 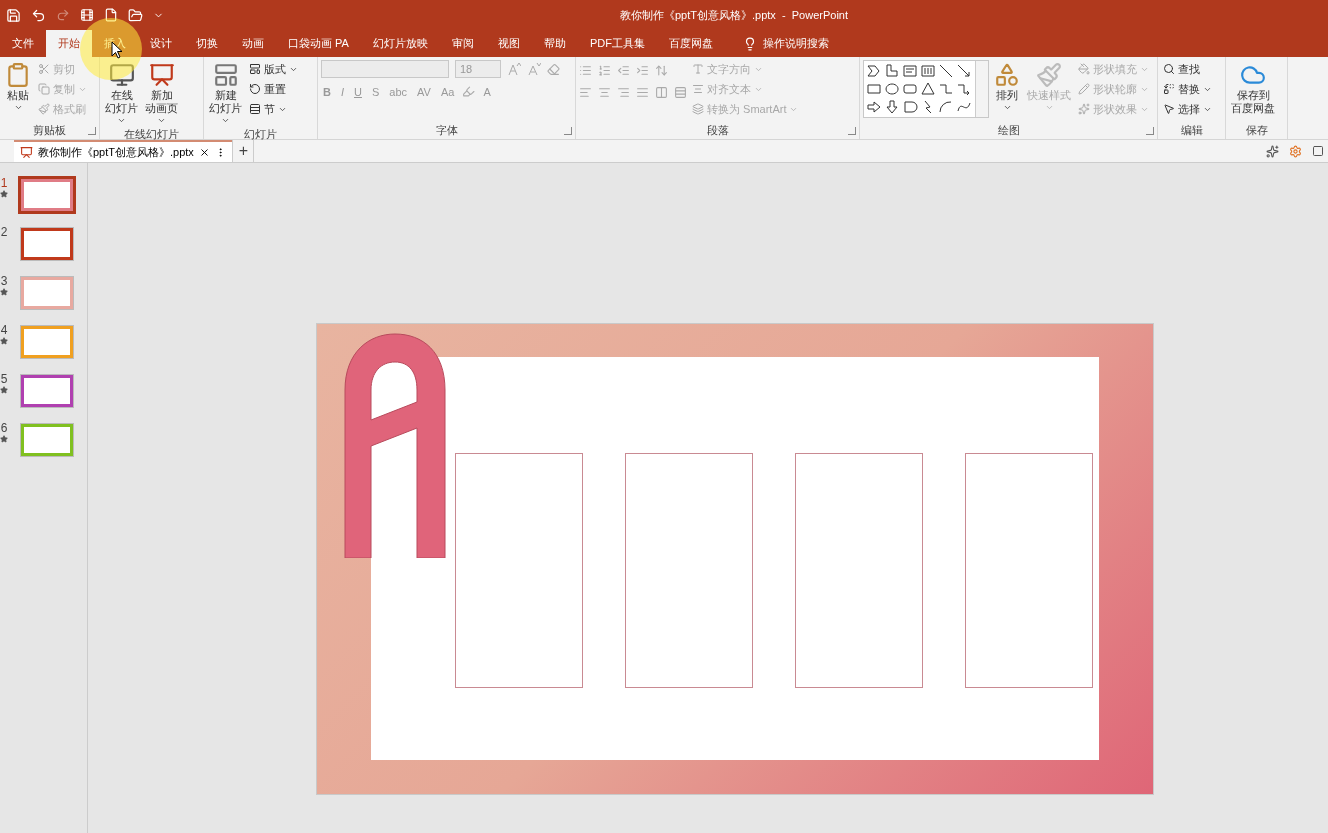 I want to click on ribbon-button: 选择, so click(x=1187, y=109).